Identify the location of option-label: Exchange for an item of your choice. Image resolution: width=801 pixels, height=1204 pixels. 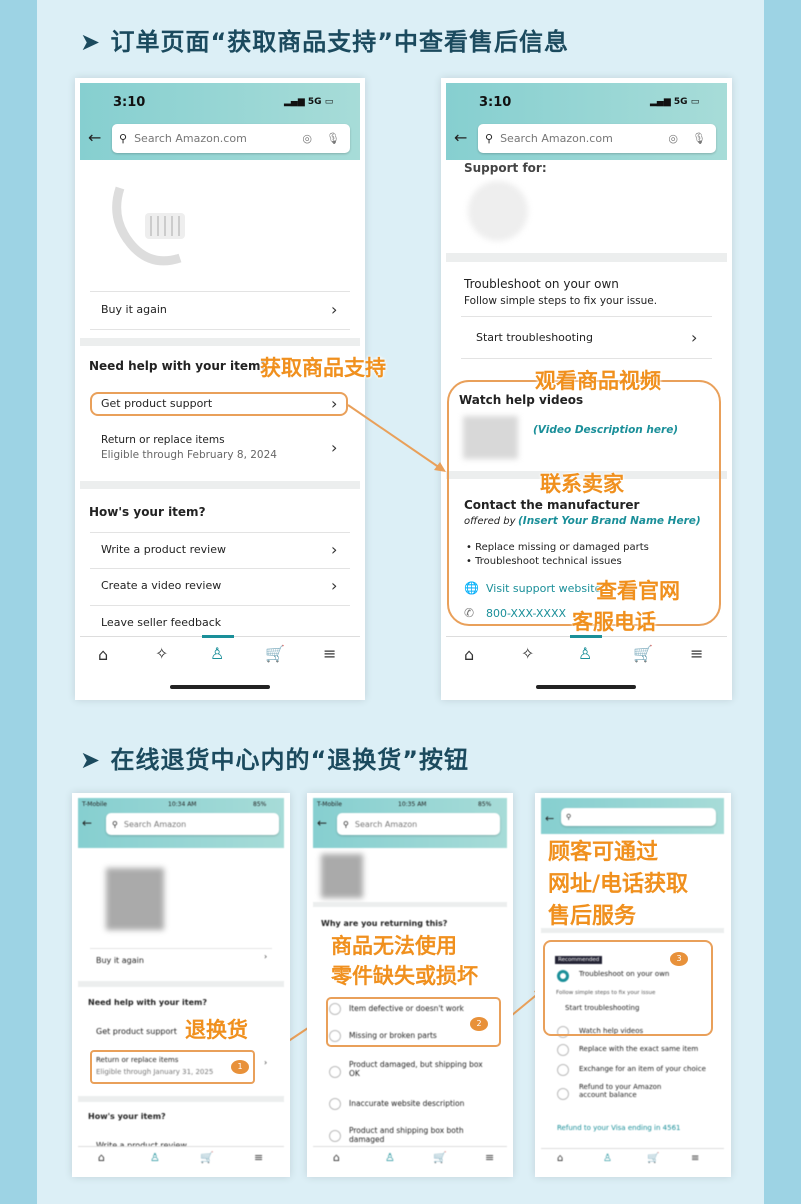
(642, 1069).